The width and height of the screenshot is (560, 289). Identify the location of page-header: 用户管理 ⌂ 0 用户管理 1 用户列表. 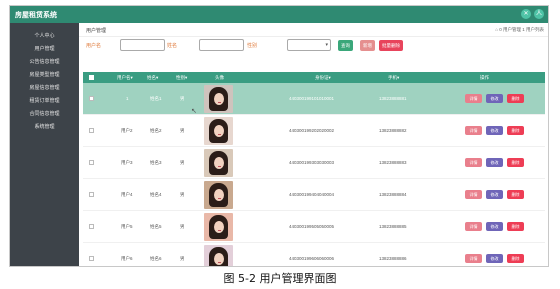
(313, 30).